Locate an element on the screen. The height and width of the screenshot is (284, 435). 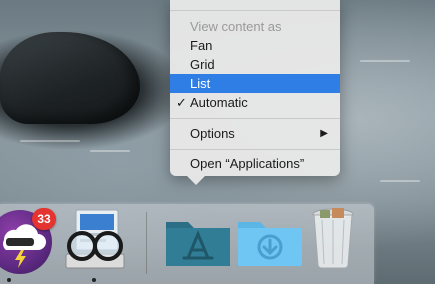
menu-item-label: Grid is located at coordinates (202, 64).